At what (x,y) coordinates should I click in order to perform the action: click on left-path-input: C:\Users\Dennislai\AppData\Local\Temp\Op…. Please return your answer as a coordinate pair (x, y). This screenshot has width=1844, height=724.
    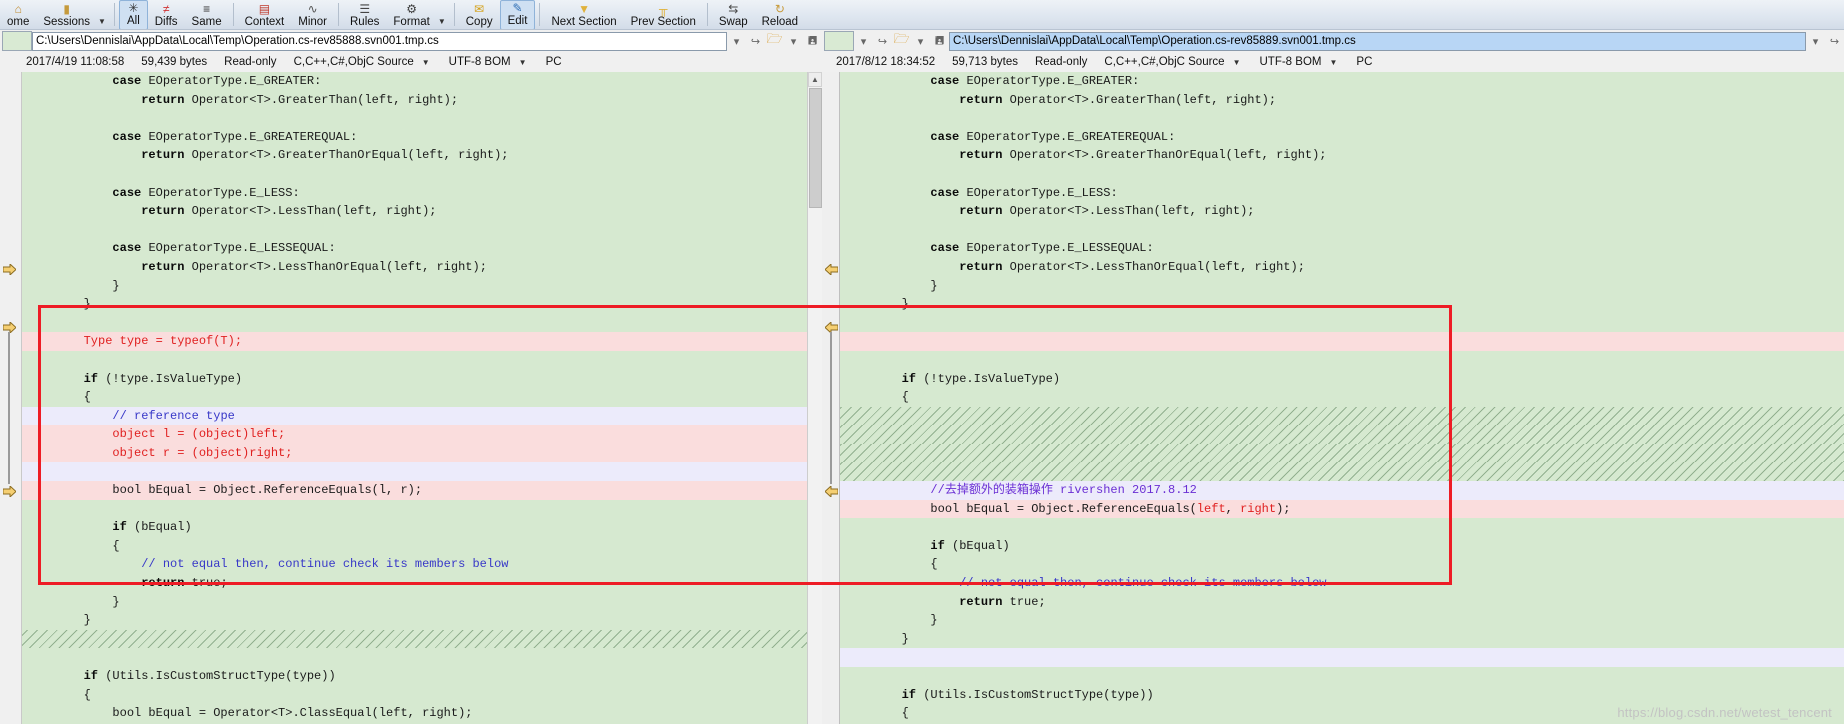
    Looking at the image, I should click on (379, 41).